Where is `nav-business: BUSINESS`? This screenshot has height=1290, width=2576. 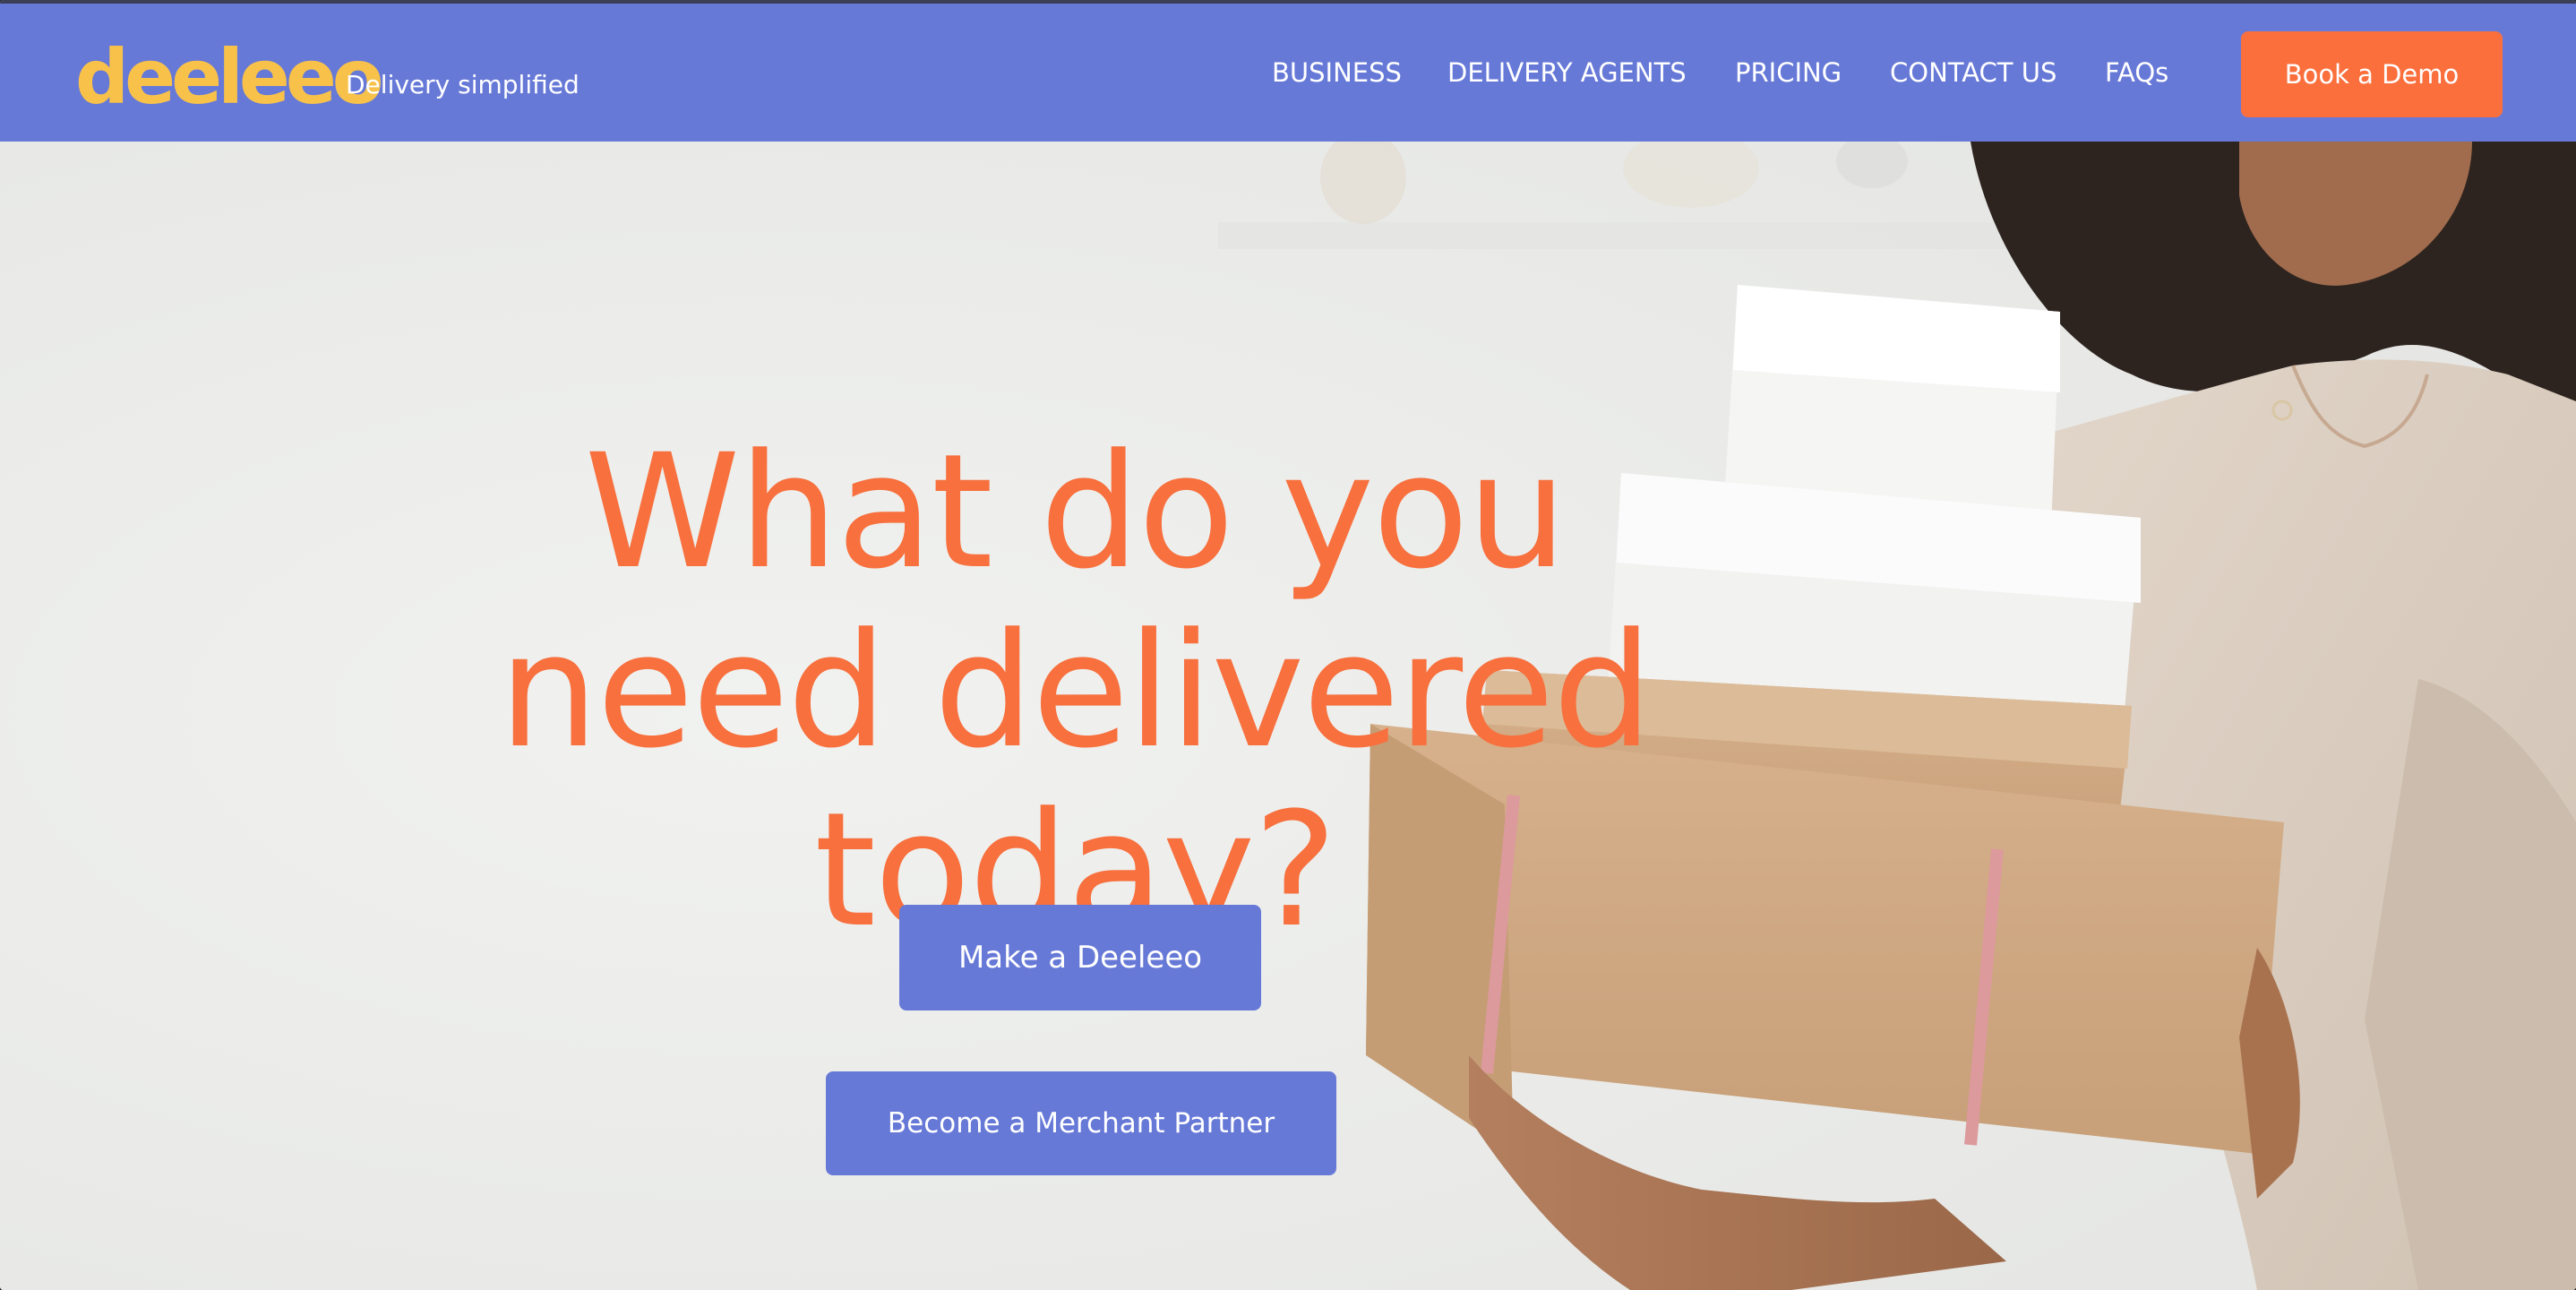 nav-business: BUSINESS is located at coordinates (1337, 72).